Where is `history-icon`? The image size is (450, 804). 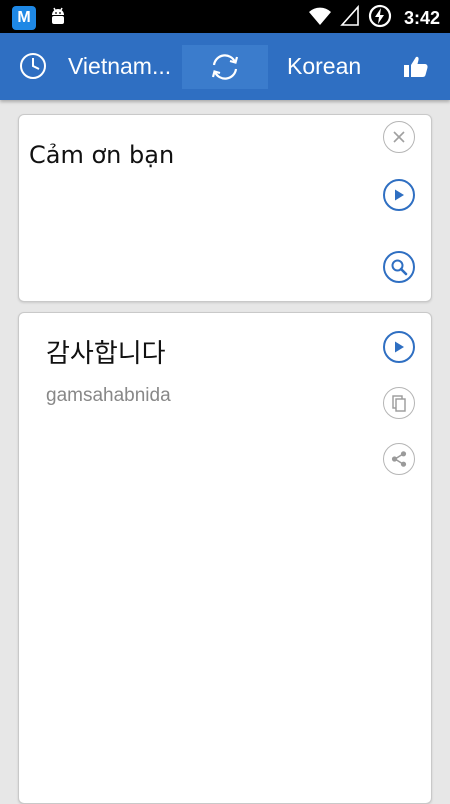
history-icon is located at coordinates (33, 66).